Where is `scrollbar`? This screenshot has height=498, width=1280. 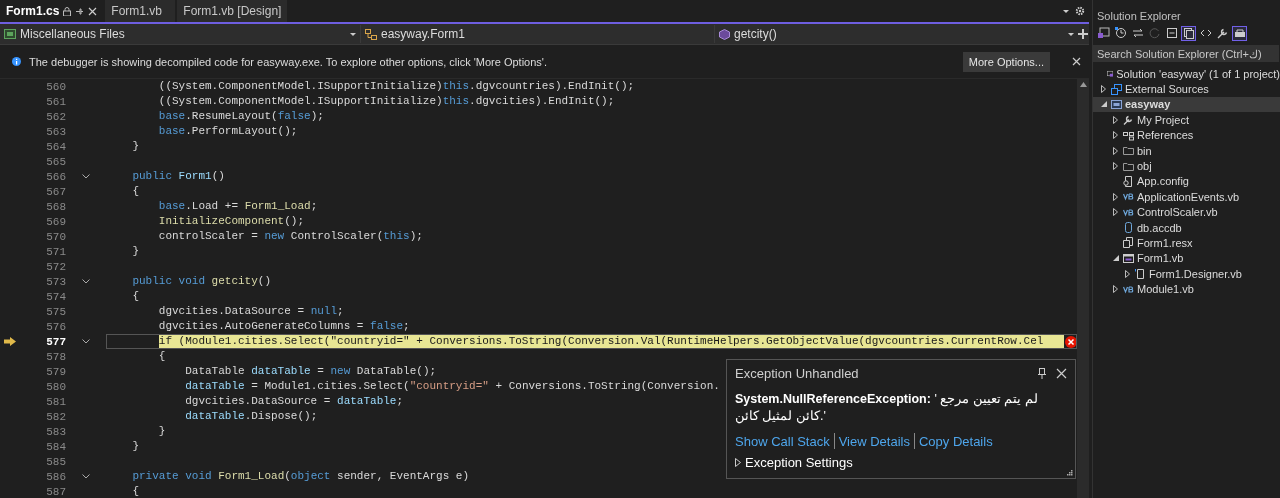
scrollbar is located at coordinates (1083, 288).